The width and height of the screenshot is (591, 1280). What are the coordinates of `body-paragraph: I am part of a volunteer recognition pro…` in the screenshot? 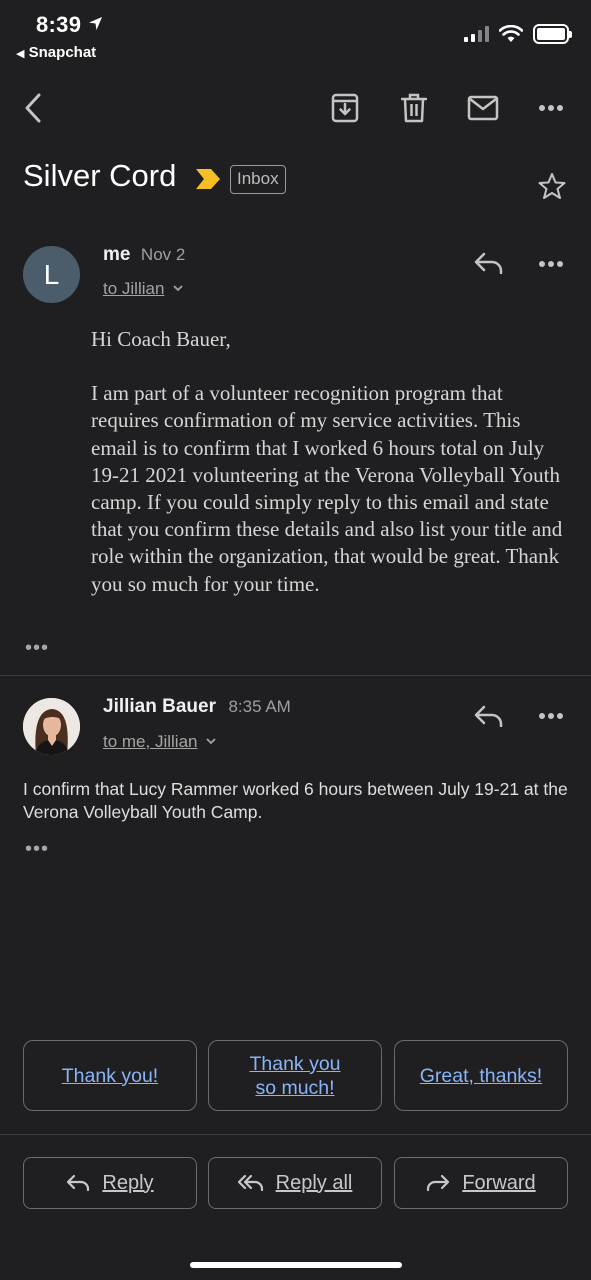 It's located at (327, 488).